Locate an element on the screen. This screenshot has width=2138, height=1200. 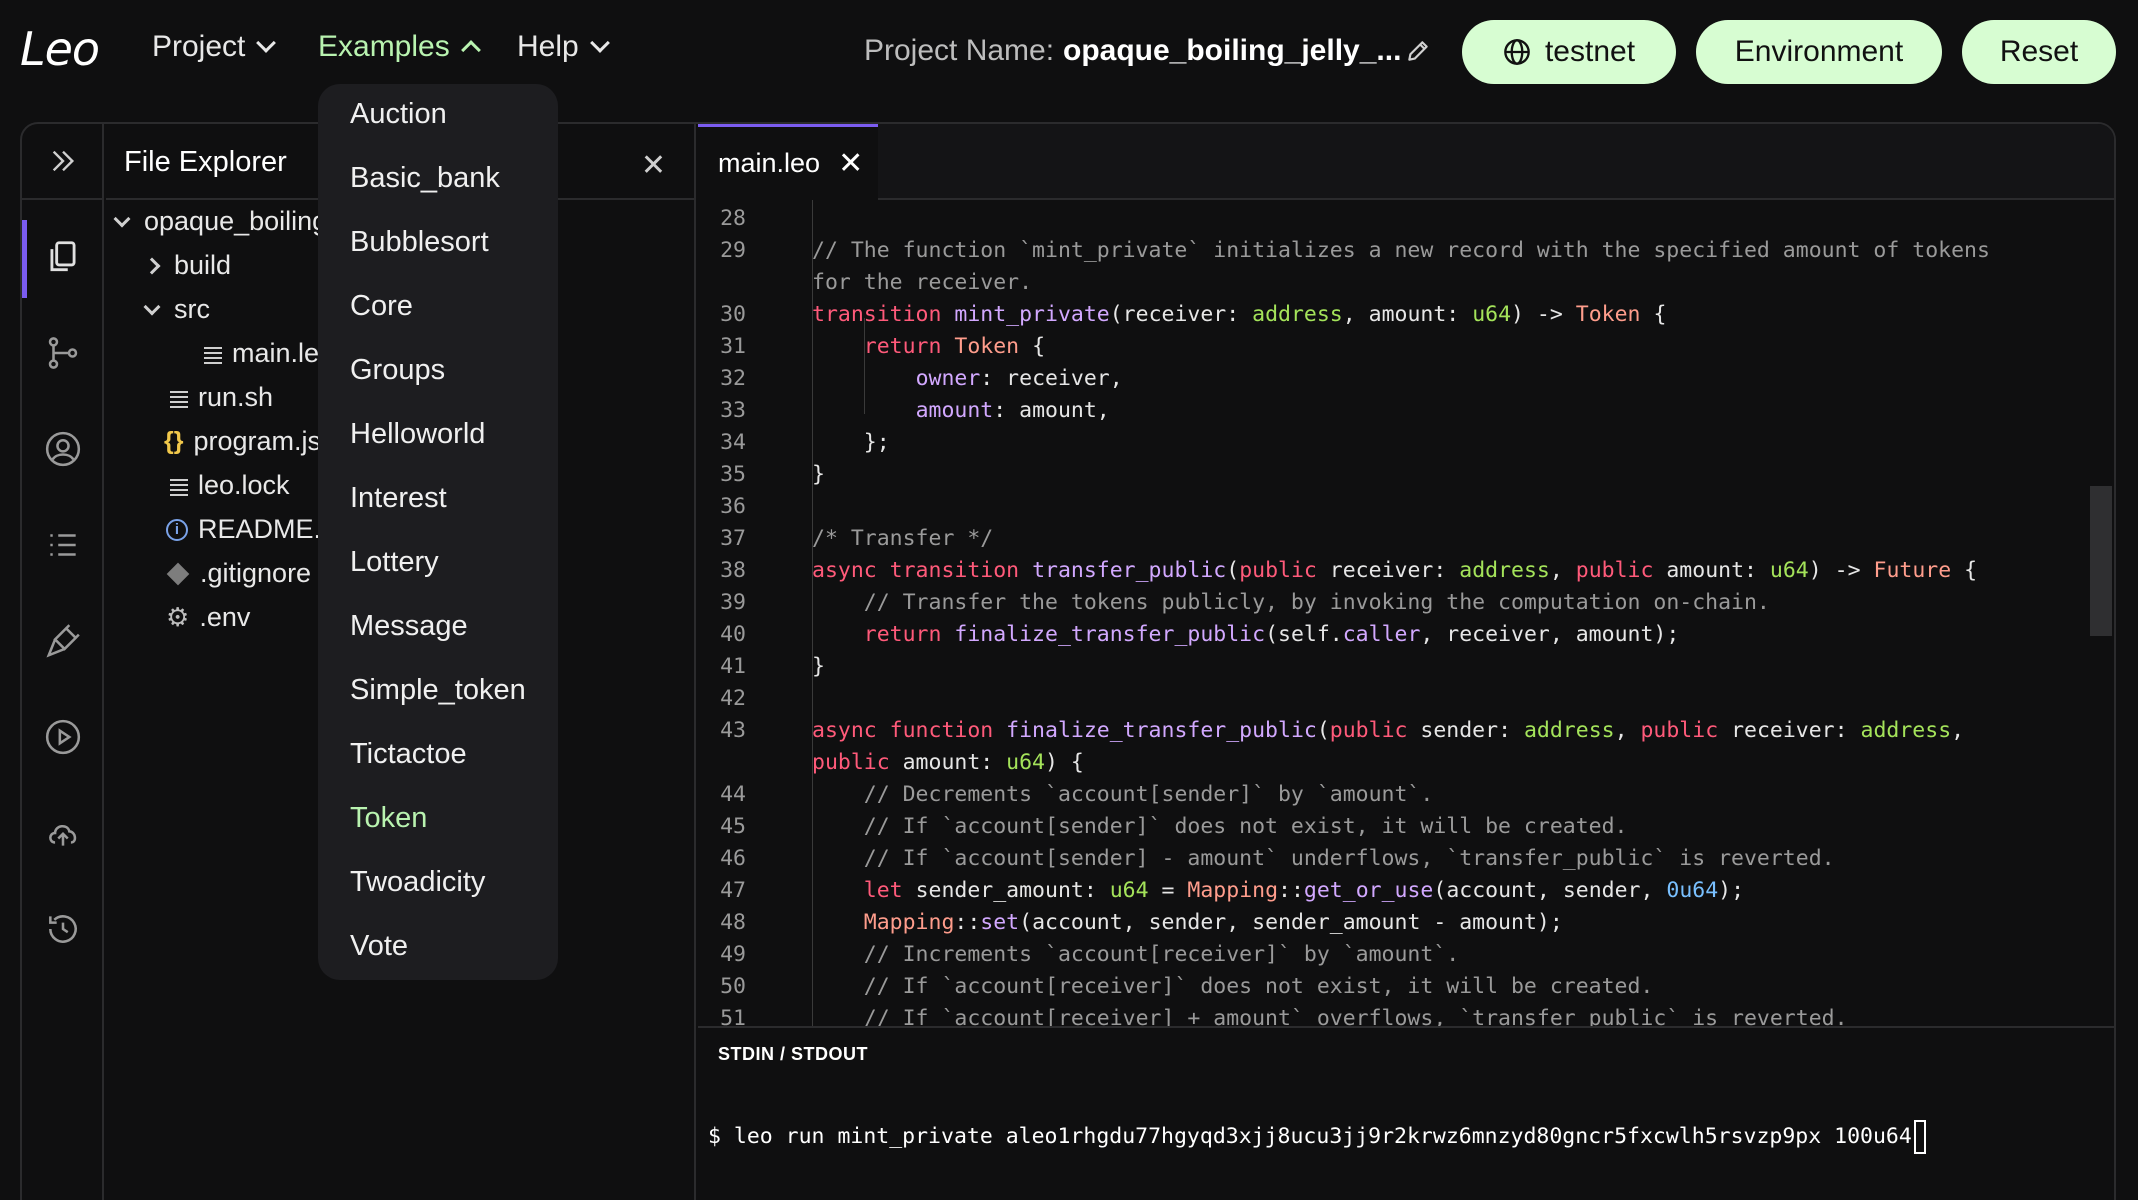
line-number: 28 is located at coordinates (733, 218).